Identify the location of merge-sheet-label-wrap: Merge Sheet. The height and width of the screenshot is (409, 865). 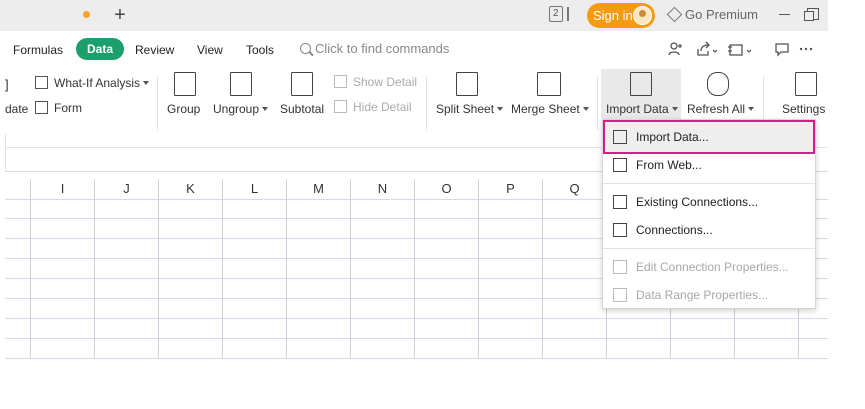
(550, 109).